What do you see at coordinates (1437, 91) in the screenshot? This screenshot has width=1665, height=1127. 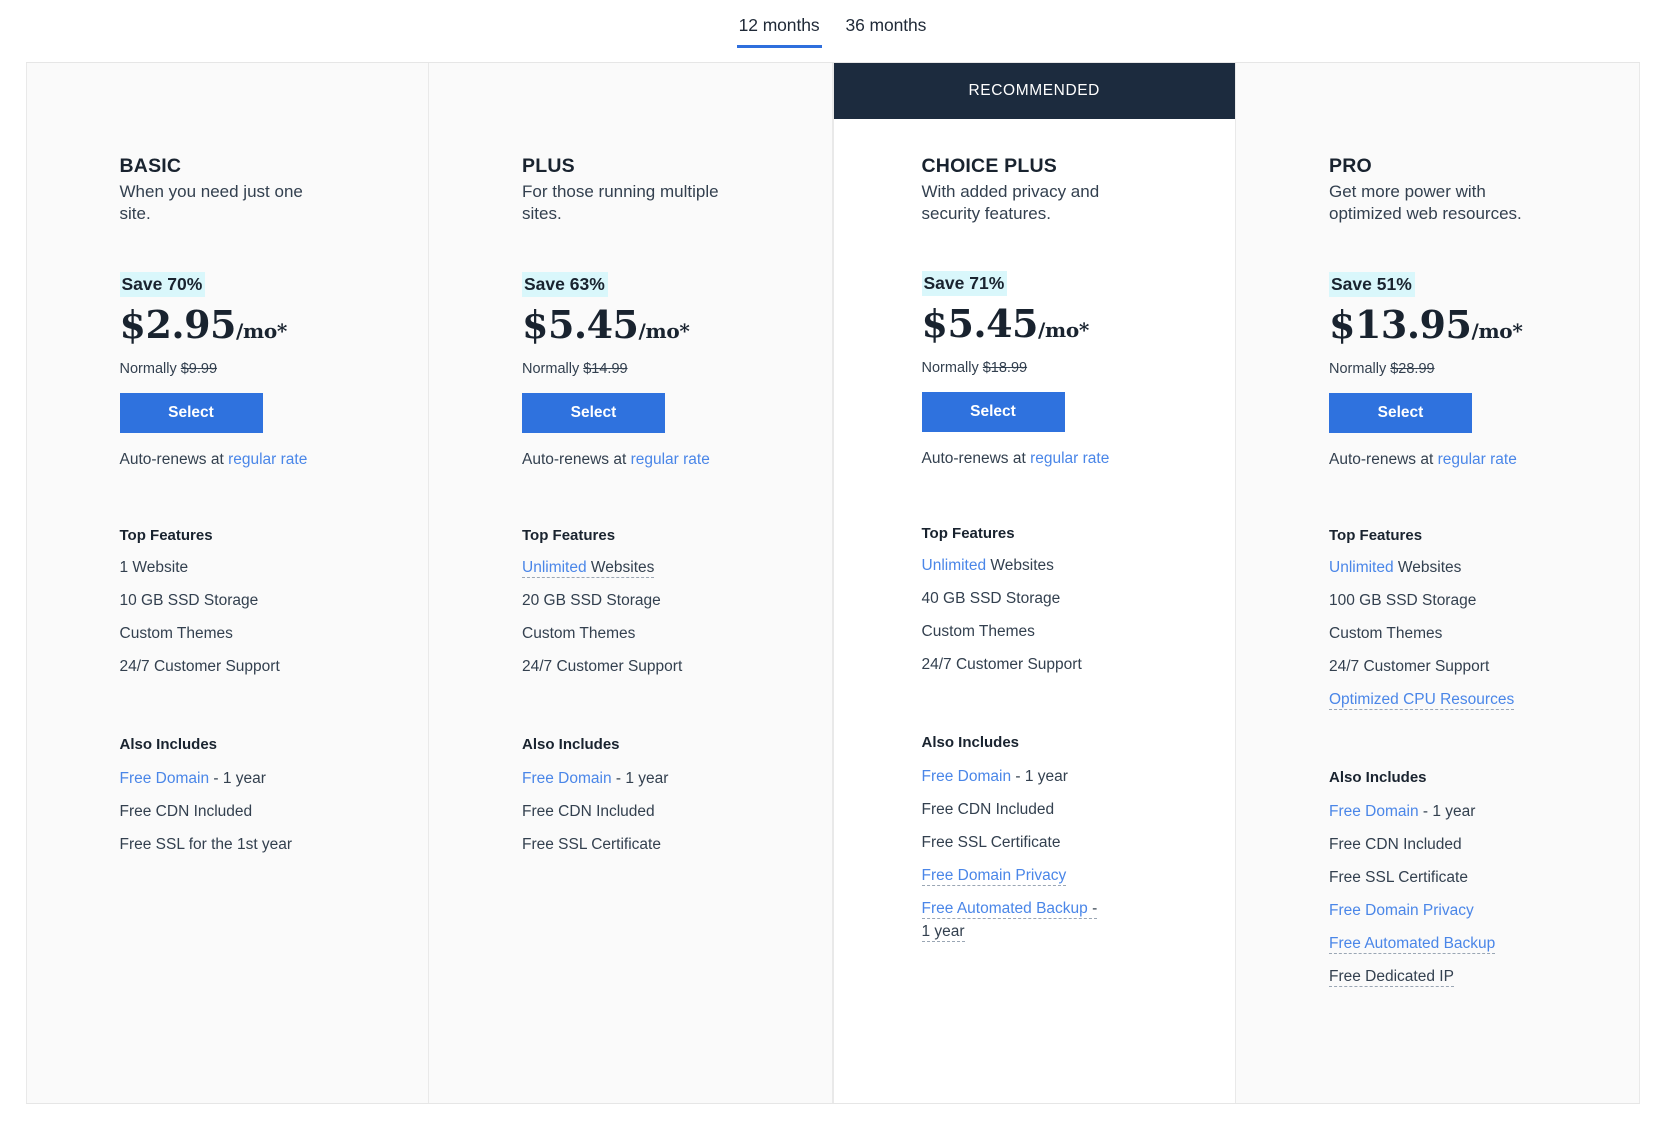 I see `ribbon-spacer` at bounding box center [1437, 91].